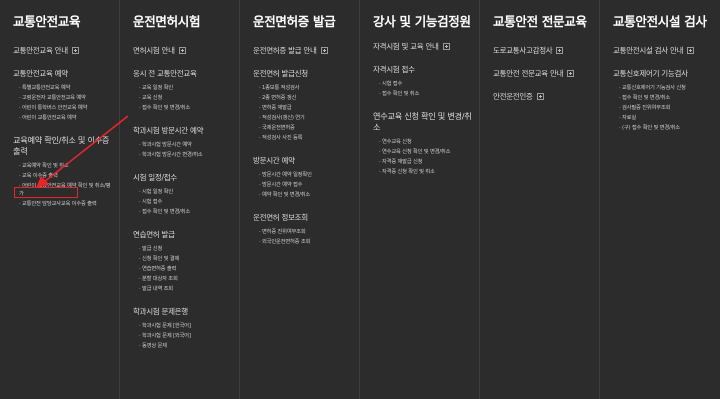 This screenshot has height=399, width=720. Describe the element at coordinates (306, 195) in the screenshot. I see `submenu-item: · 예약 확인 및 변경/취소` at that location.